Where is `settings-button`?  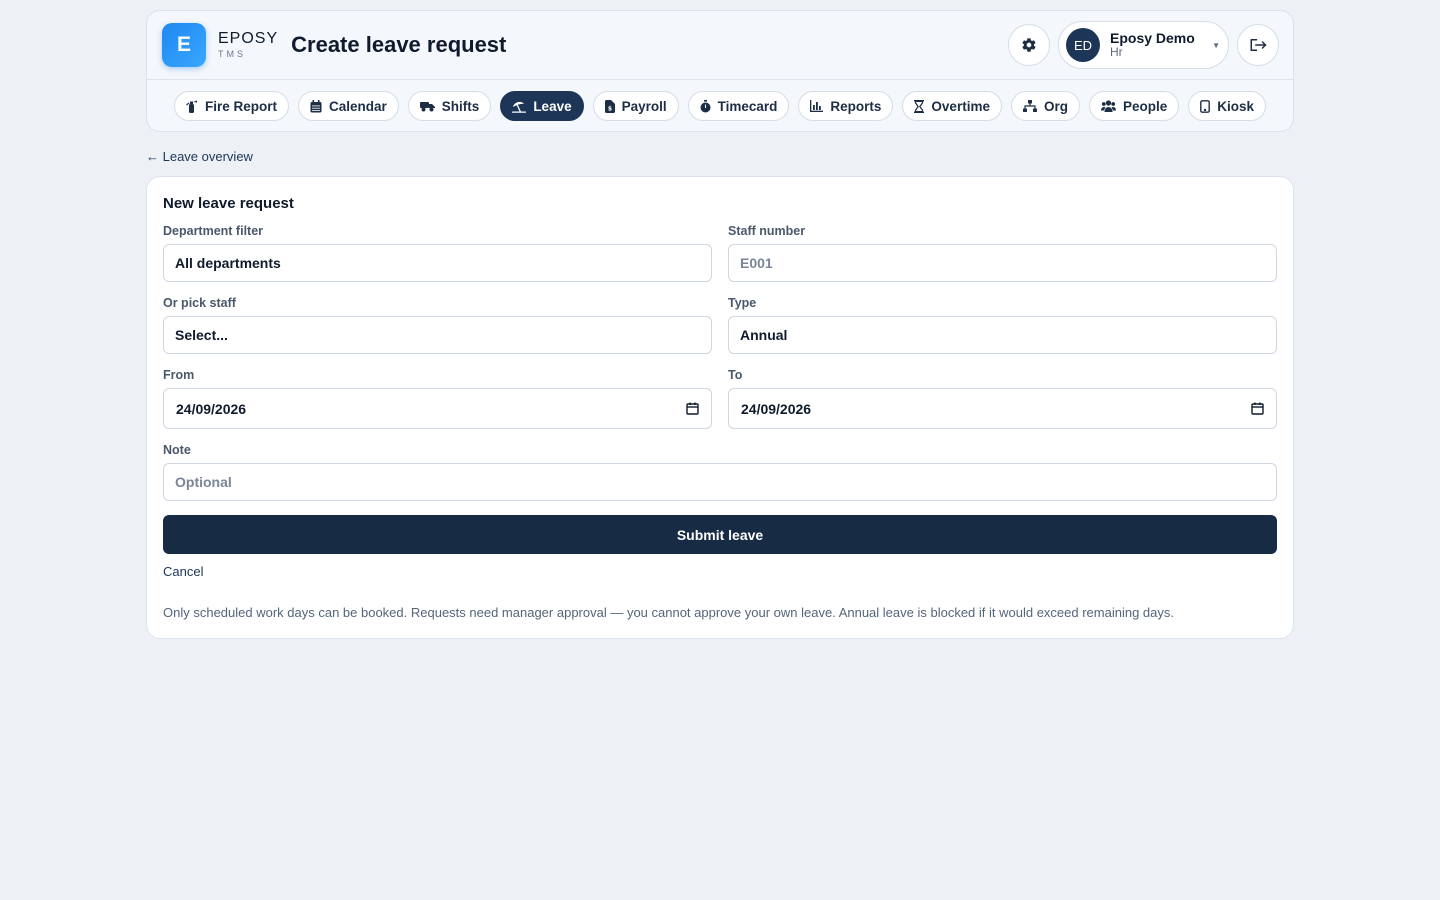
settings-button is located at coordinates (1029, 45).